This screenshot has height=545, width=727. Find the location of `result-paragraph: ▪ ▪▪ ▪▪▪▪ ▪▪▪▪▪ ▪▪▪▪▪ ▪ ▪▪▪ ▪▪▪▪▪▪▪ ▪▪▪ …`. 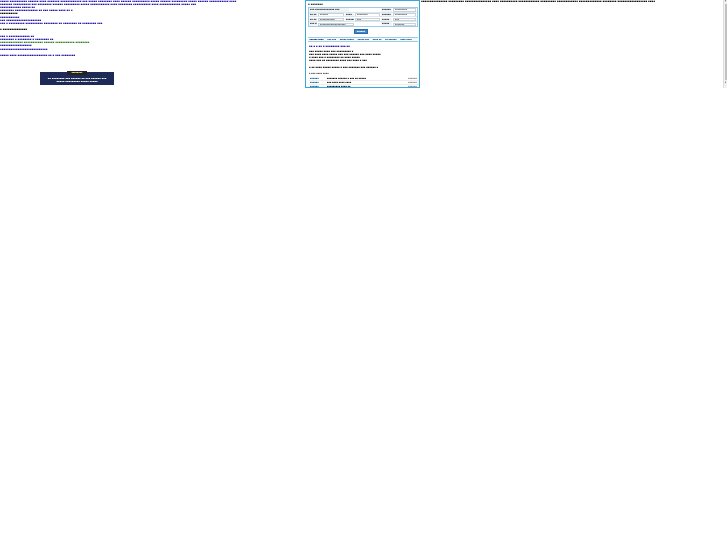

result-paragraph: ▪ ▪▪ ▪▪▪▪ ▪▪▪▪▪ ▪▪▪▪▪ ▪ ▪▪▪ ▪▪▪▪▪▪▪ ▪▪▪ … is located at coordinates (344, 67).